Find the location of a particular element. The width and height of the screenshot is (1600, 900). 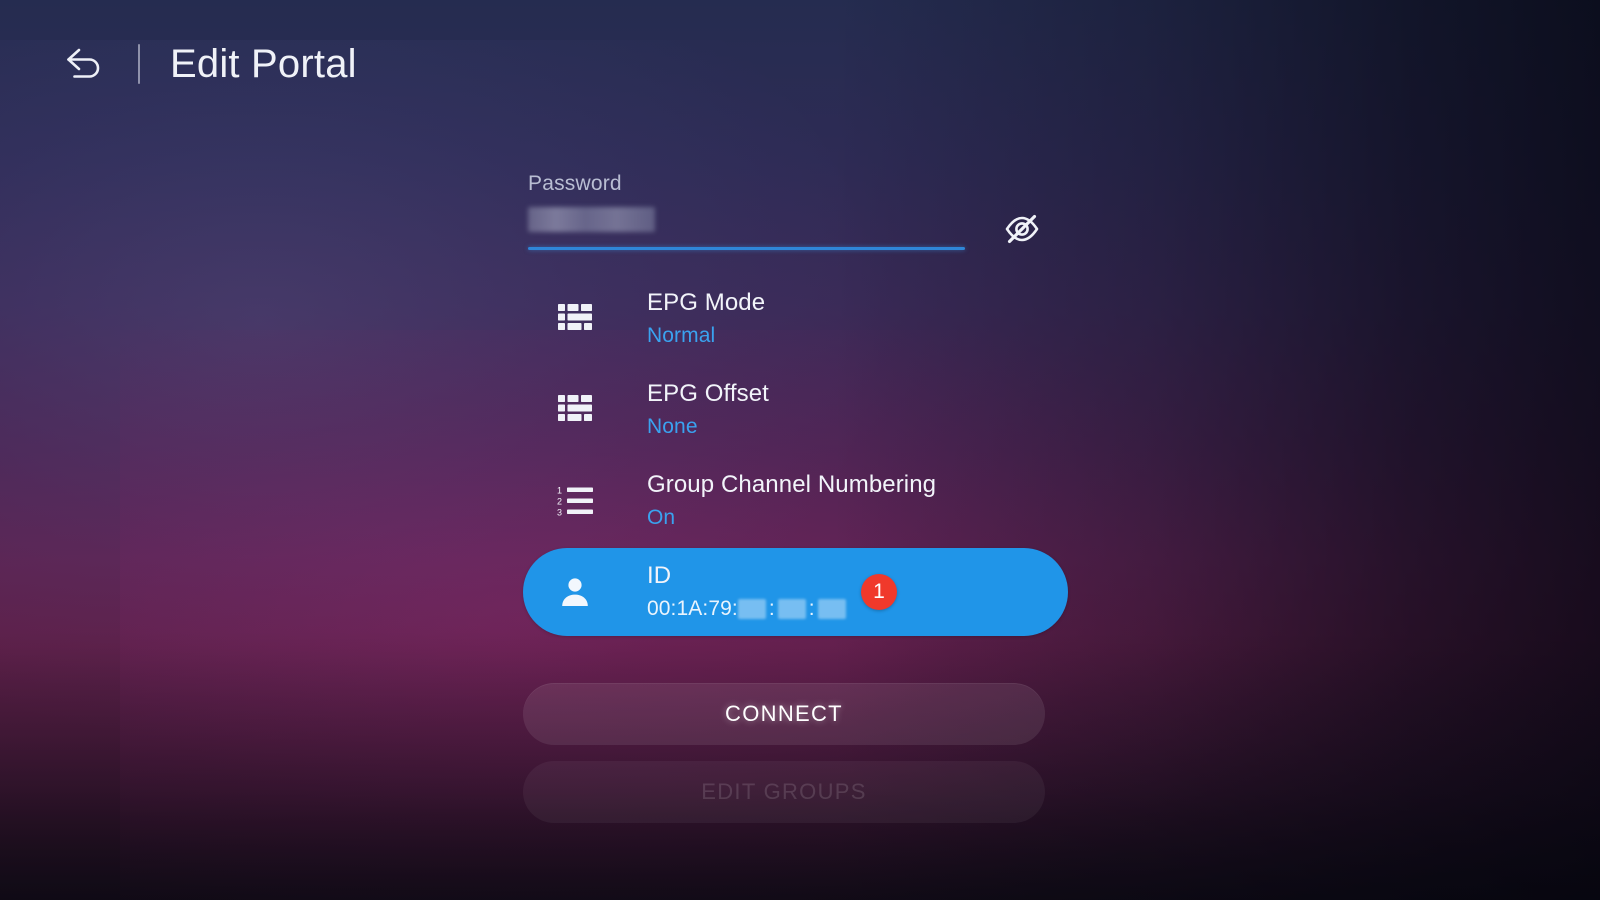

page-title: Edit Portal is located at coordinates (263, 63).